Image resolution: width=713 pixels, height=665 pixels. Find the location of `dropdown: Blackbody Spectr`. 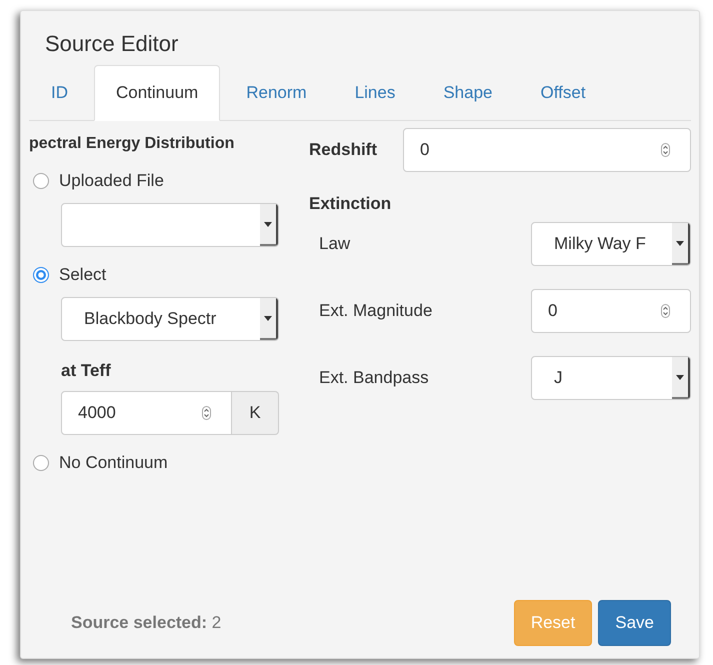

dropdown: Blackbody Spectr is located at coordinates (170, 319).